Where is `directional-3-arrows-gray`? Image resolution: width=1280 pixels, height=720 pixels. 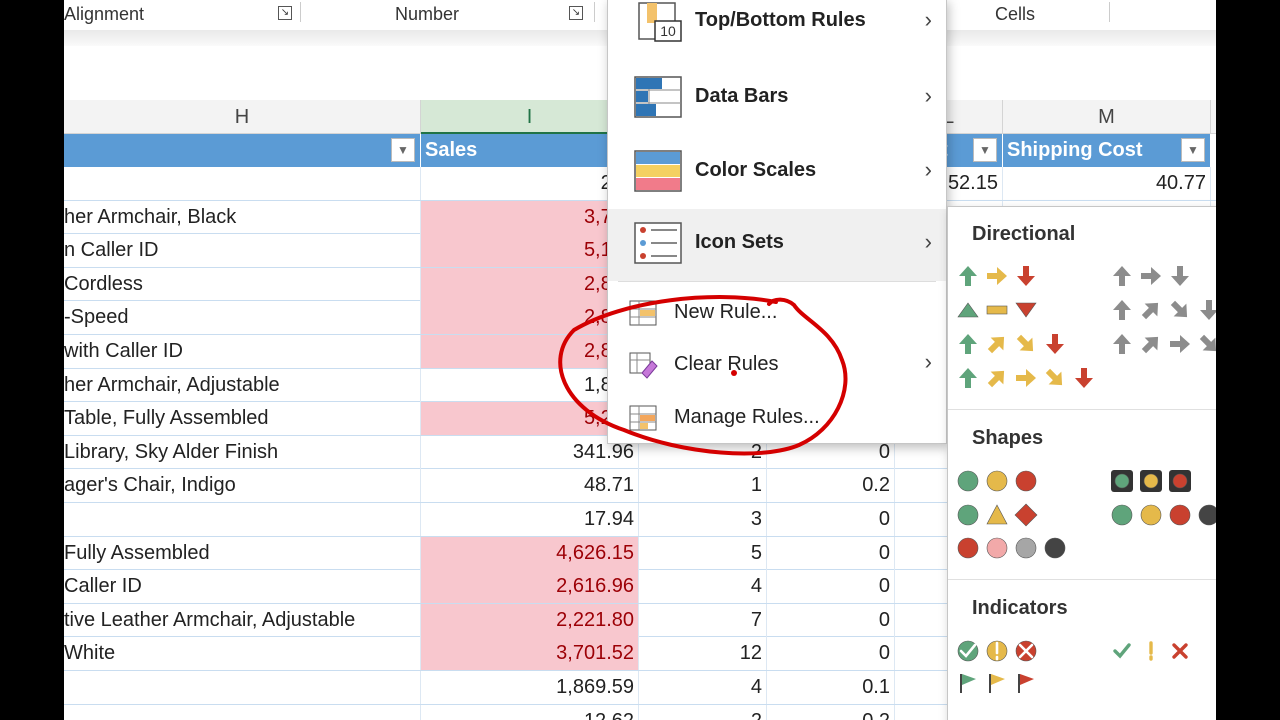 directional-3-arrows-gray is located at coordinates (1153, 277).